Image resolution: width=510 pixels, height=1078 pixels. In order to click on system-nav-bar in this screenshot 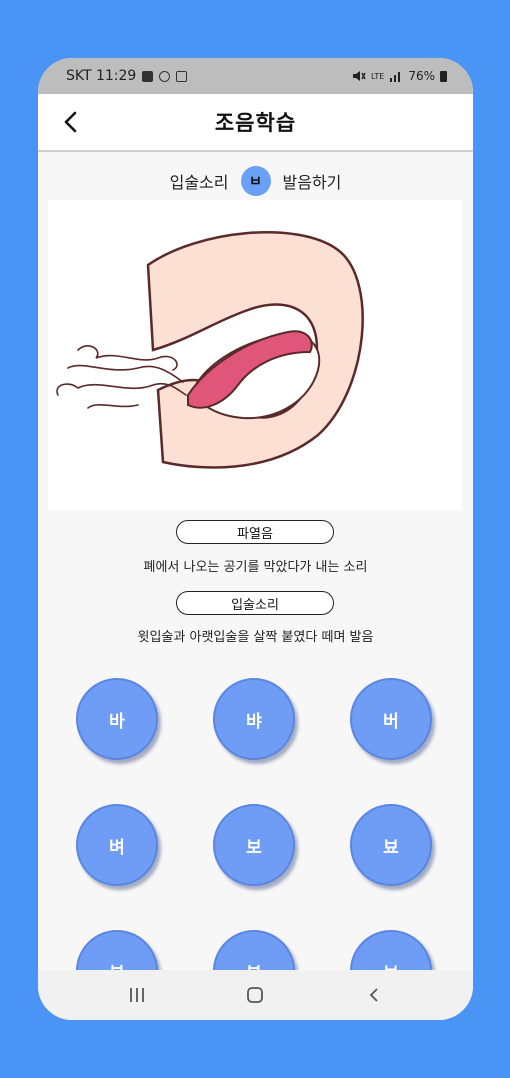, I will do `click(255, 995)`.